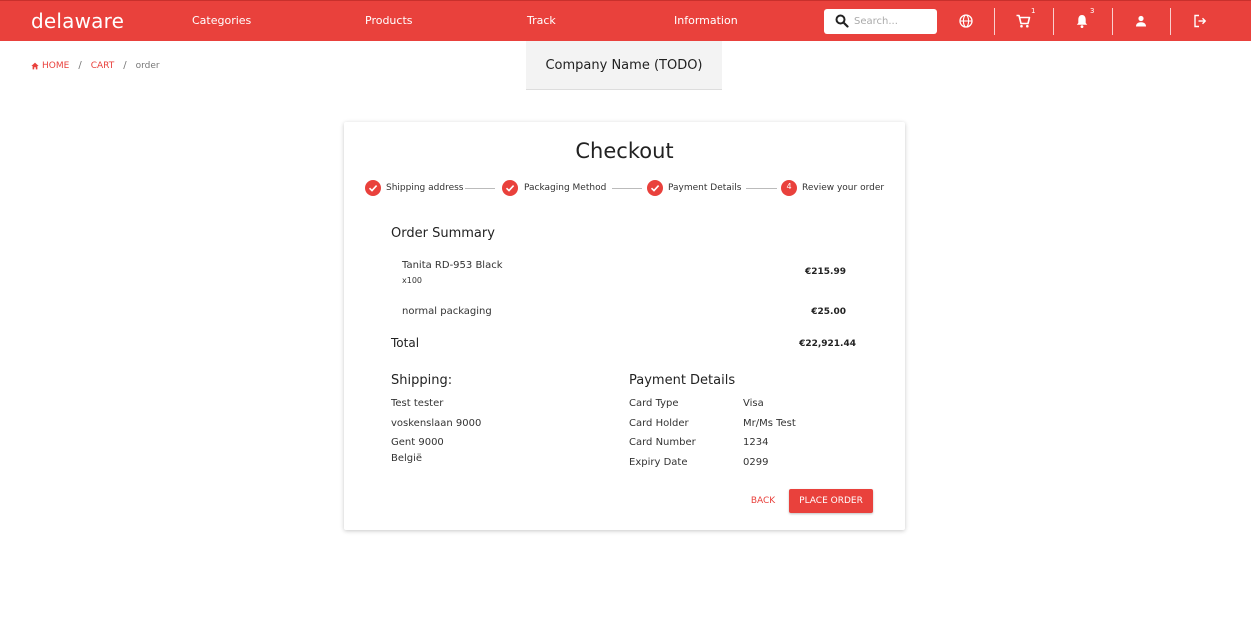 The height and width of the screenshot is (634, 1251). I want to click on step-4-label: Review your order, so click(843, 188).